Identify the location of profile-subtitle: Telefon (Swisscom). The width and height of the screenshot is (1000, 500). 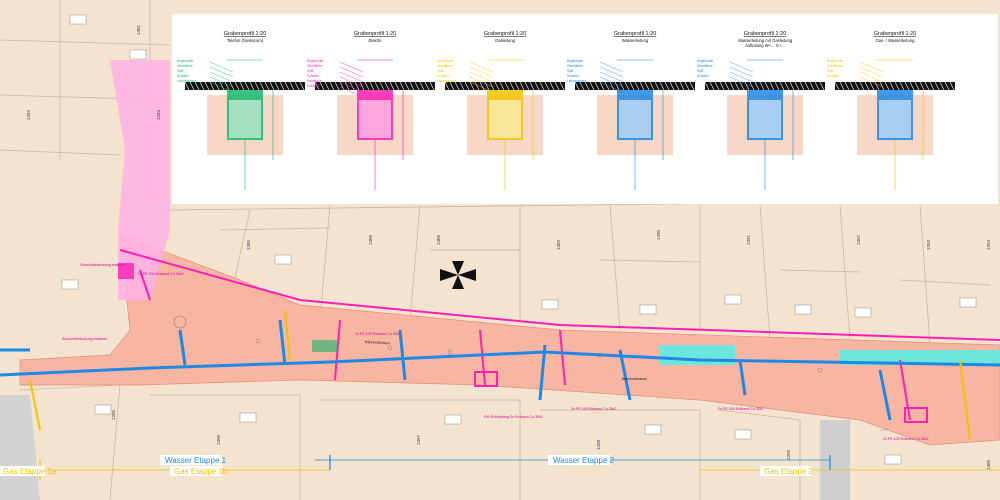
(245, 40).